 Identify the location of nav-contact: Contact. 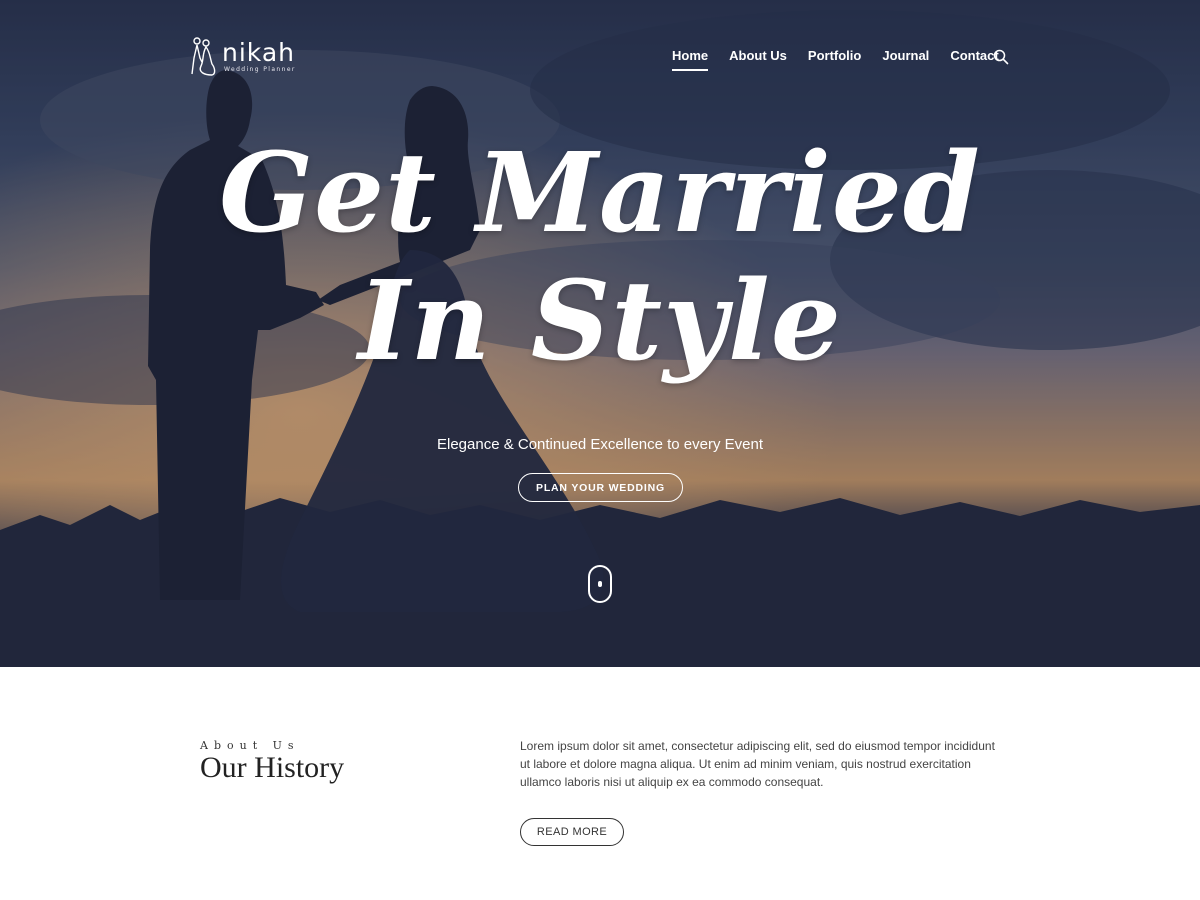
(974, 59).